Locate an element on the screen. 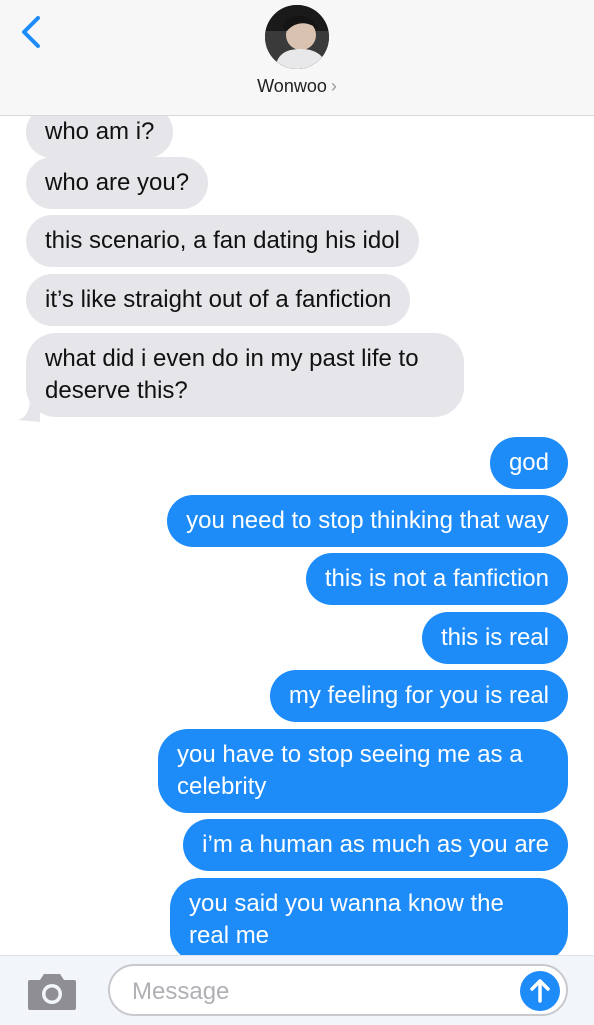 The height and width of the screenshot is (1025, 594). message-composer is located at coordinates (297, 990).